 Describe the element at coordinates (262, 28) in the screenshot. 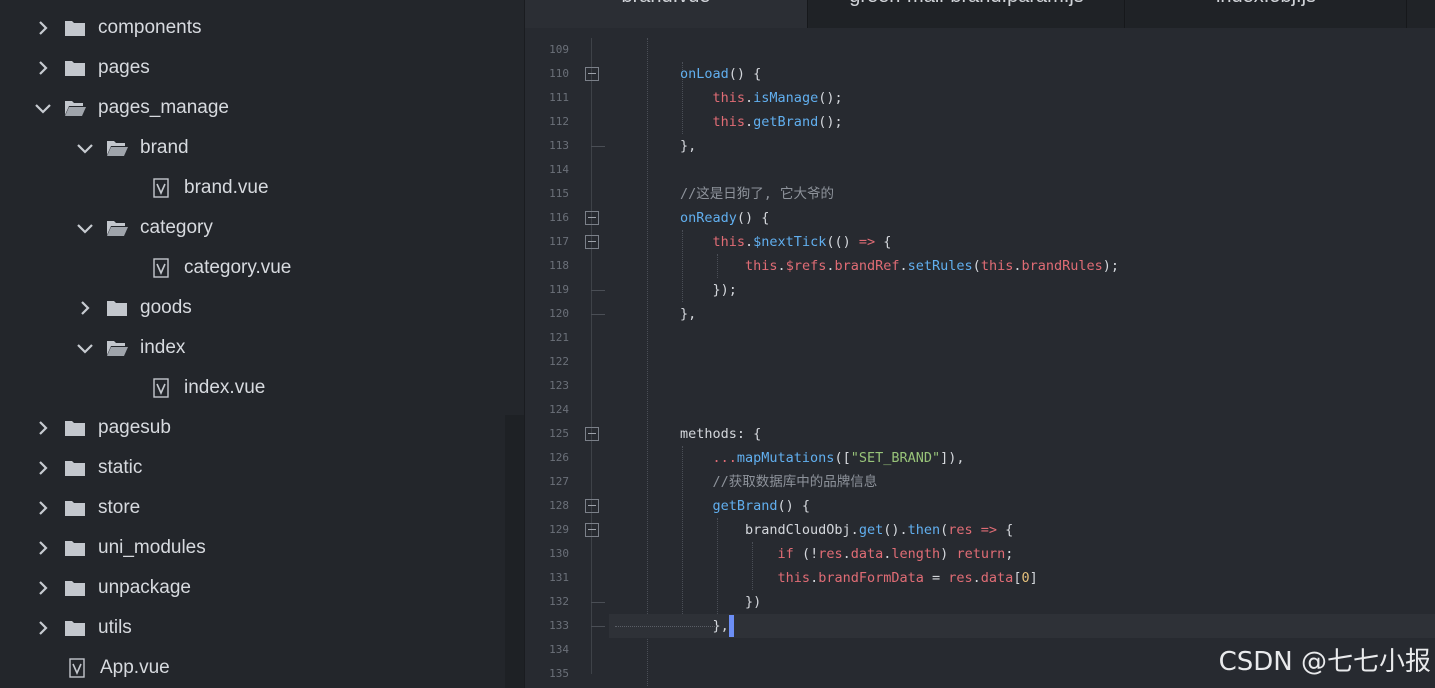

I see `tree-folder-item: components` at that location.